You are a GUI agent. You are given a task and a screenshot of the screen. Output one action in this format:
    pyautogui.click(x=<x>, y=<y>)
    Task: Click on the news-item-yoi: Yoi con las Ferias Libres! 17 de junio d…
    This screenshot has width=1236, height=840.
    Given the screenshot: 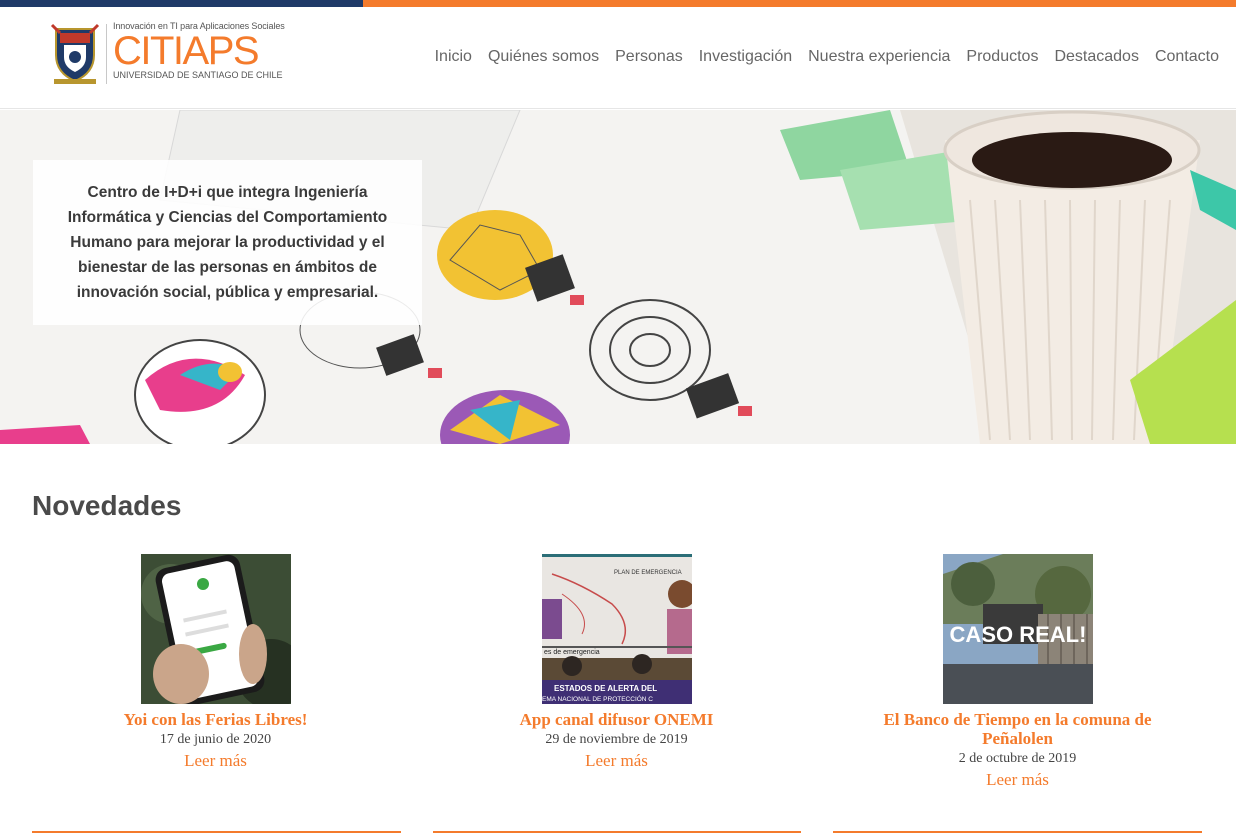 What is the action you would take?
    pyautogui.click(x=215, y=662)
    